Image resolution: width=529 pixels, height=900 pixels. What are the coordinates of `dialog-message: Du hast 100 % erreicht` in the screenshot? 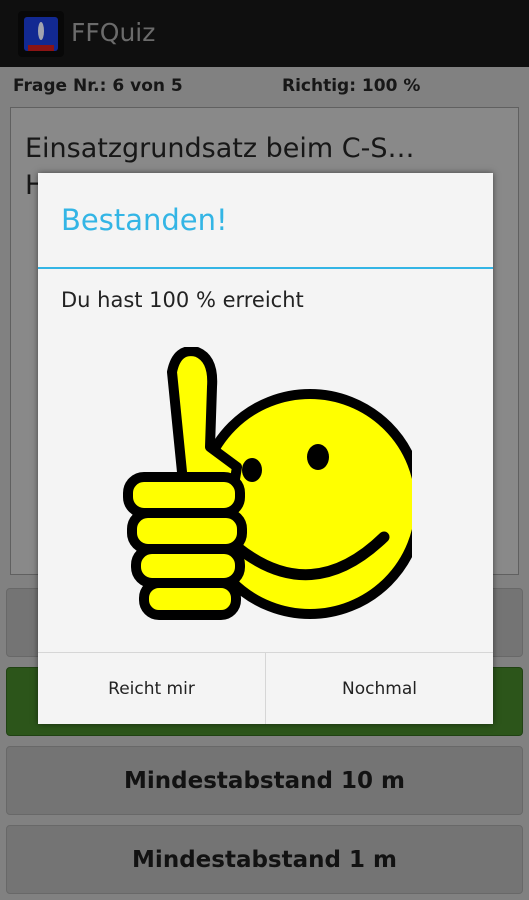 It's located at (182, 300).